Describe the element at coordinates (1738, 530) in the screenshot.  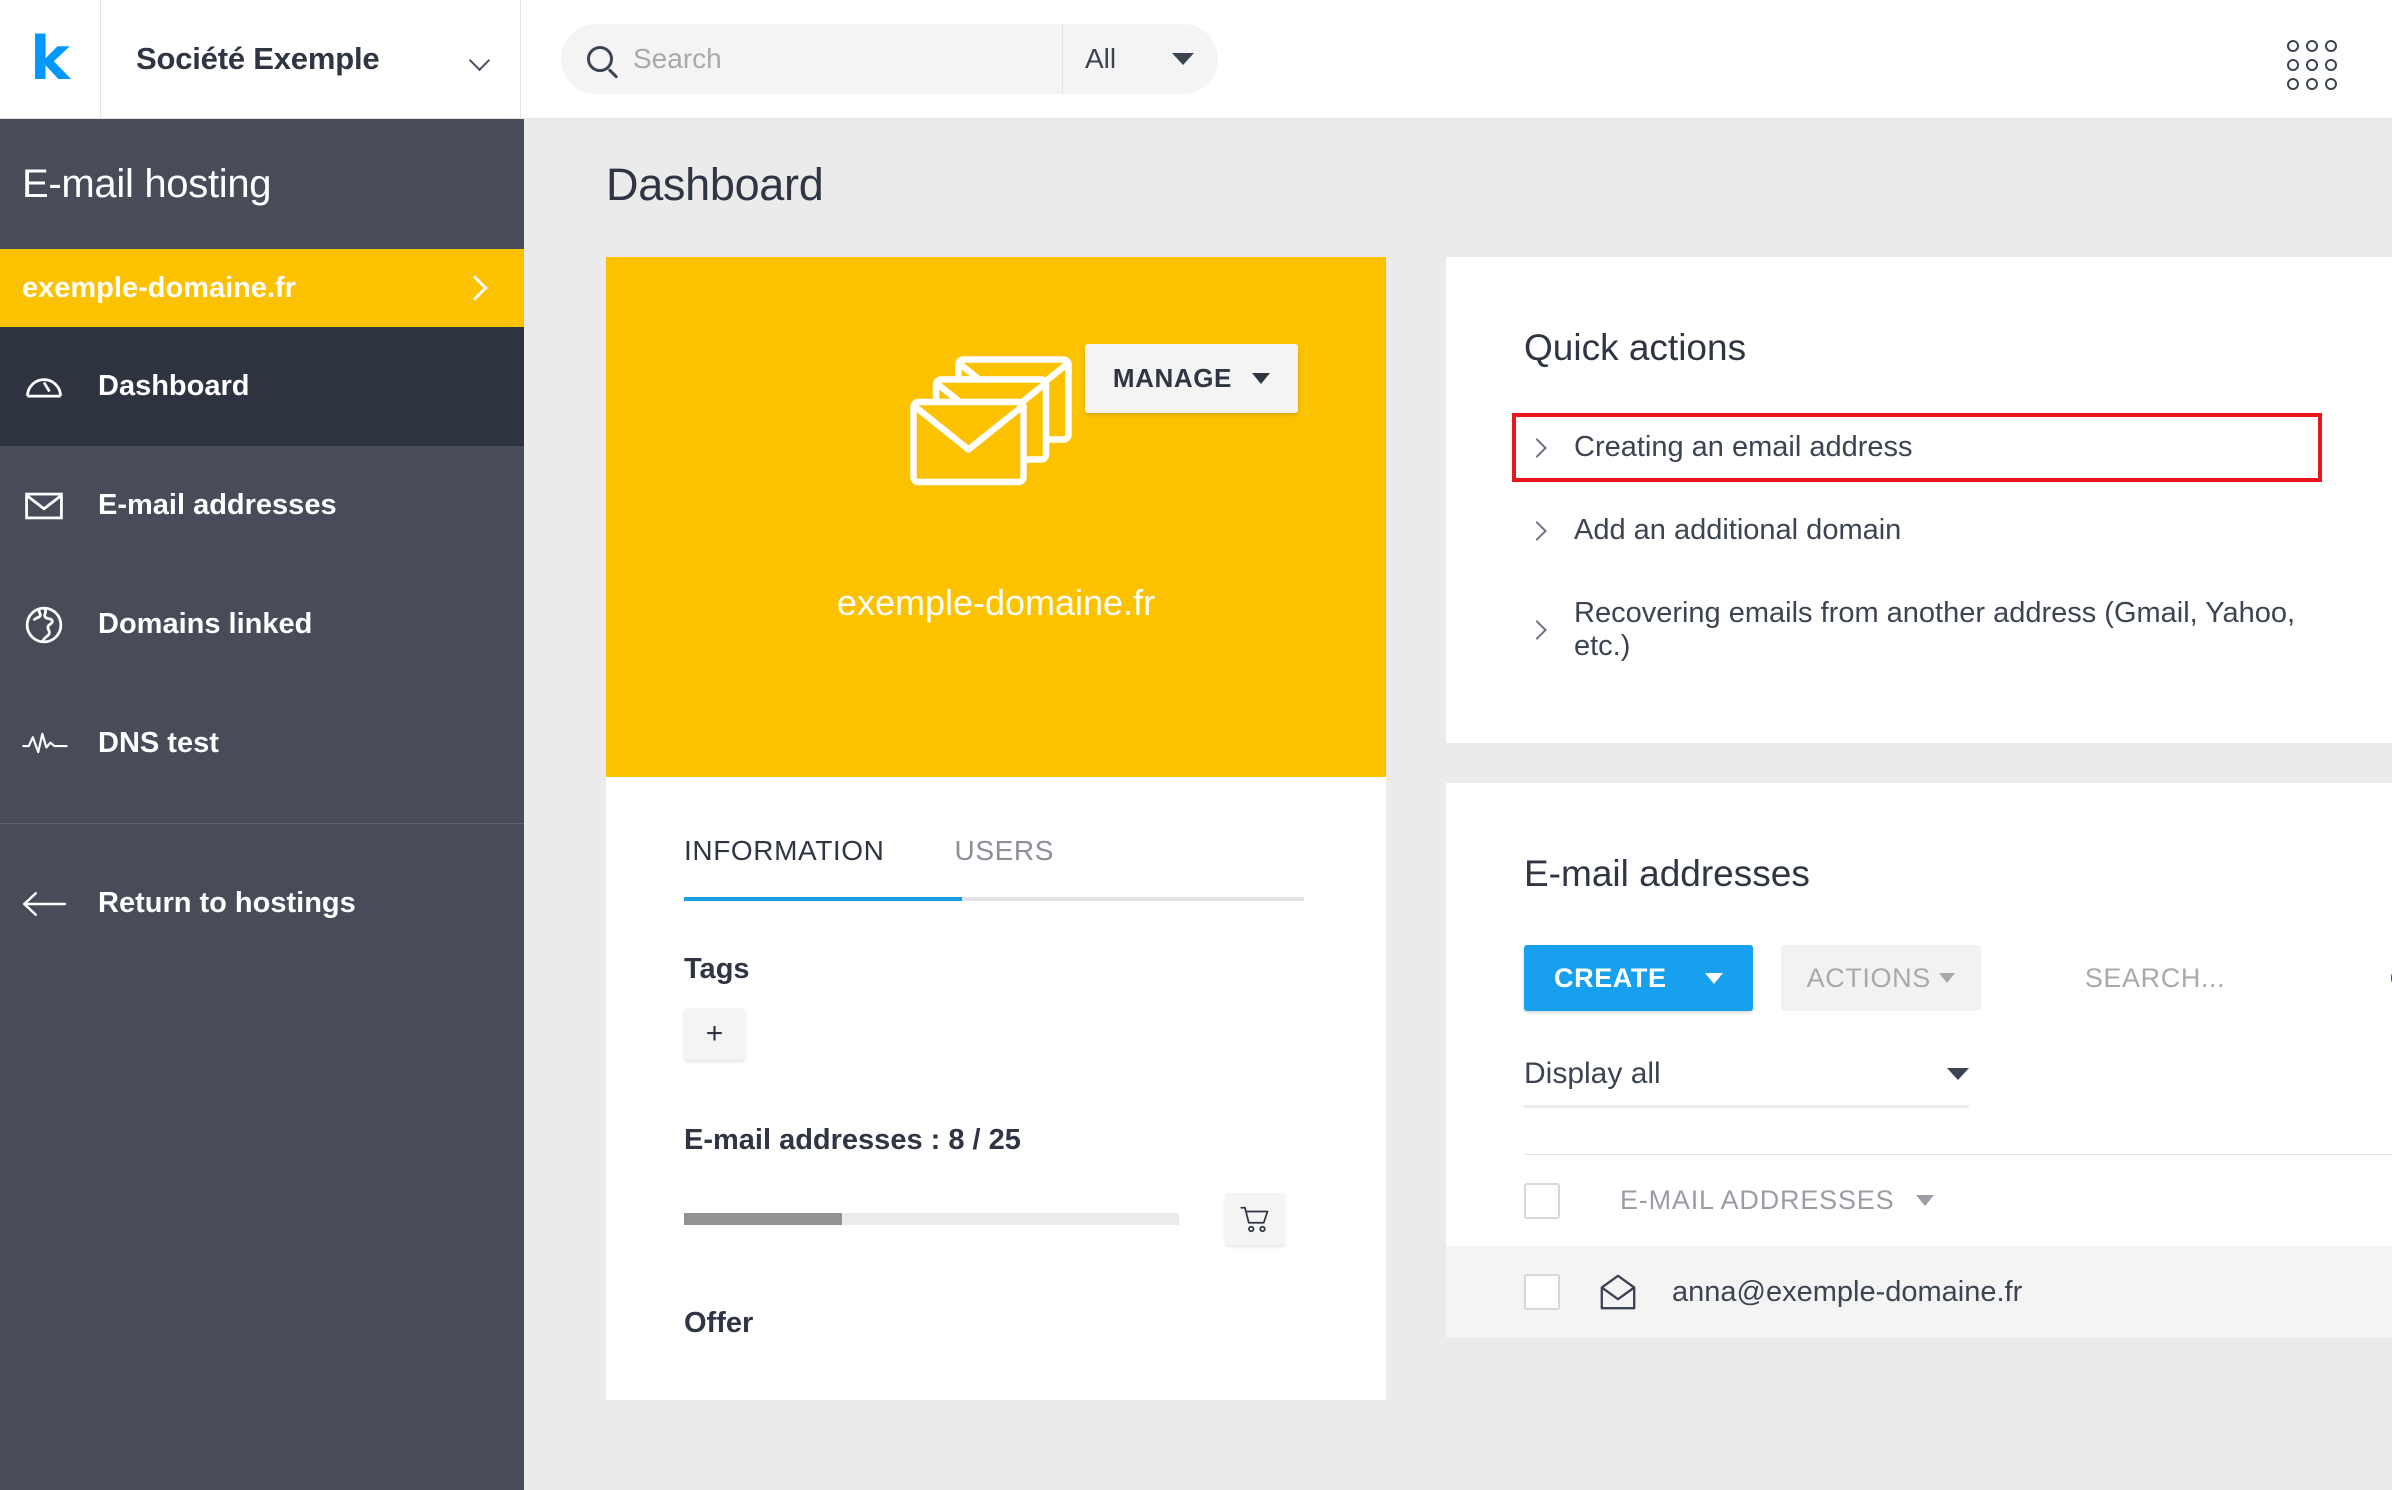
I see `quick-action-label: Add an additional domain` at that location.